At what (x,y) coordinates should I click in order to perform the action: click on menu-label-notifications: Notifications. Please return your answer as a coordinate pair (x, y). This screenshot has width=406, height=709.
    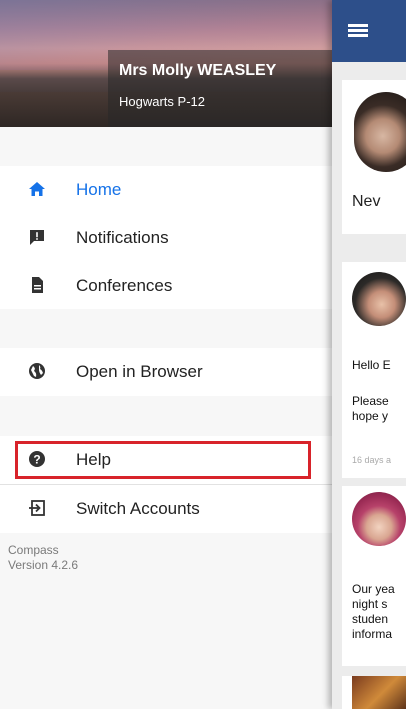
    Looking at the image, I should click on (122, 237).